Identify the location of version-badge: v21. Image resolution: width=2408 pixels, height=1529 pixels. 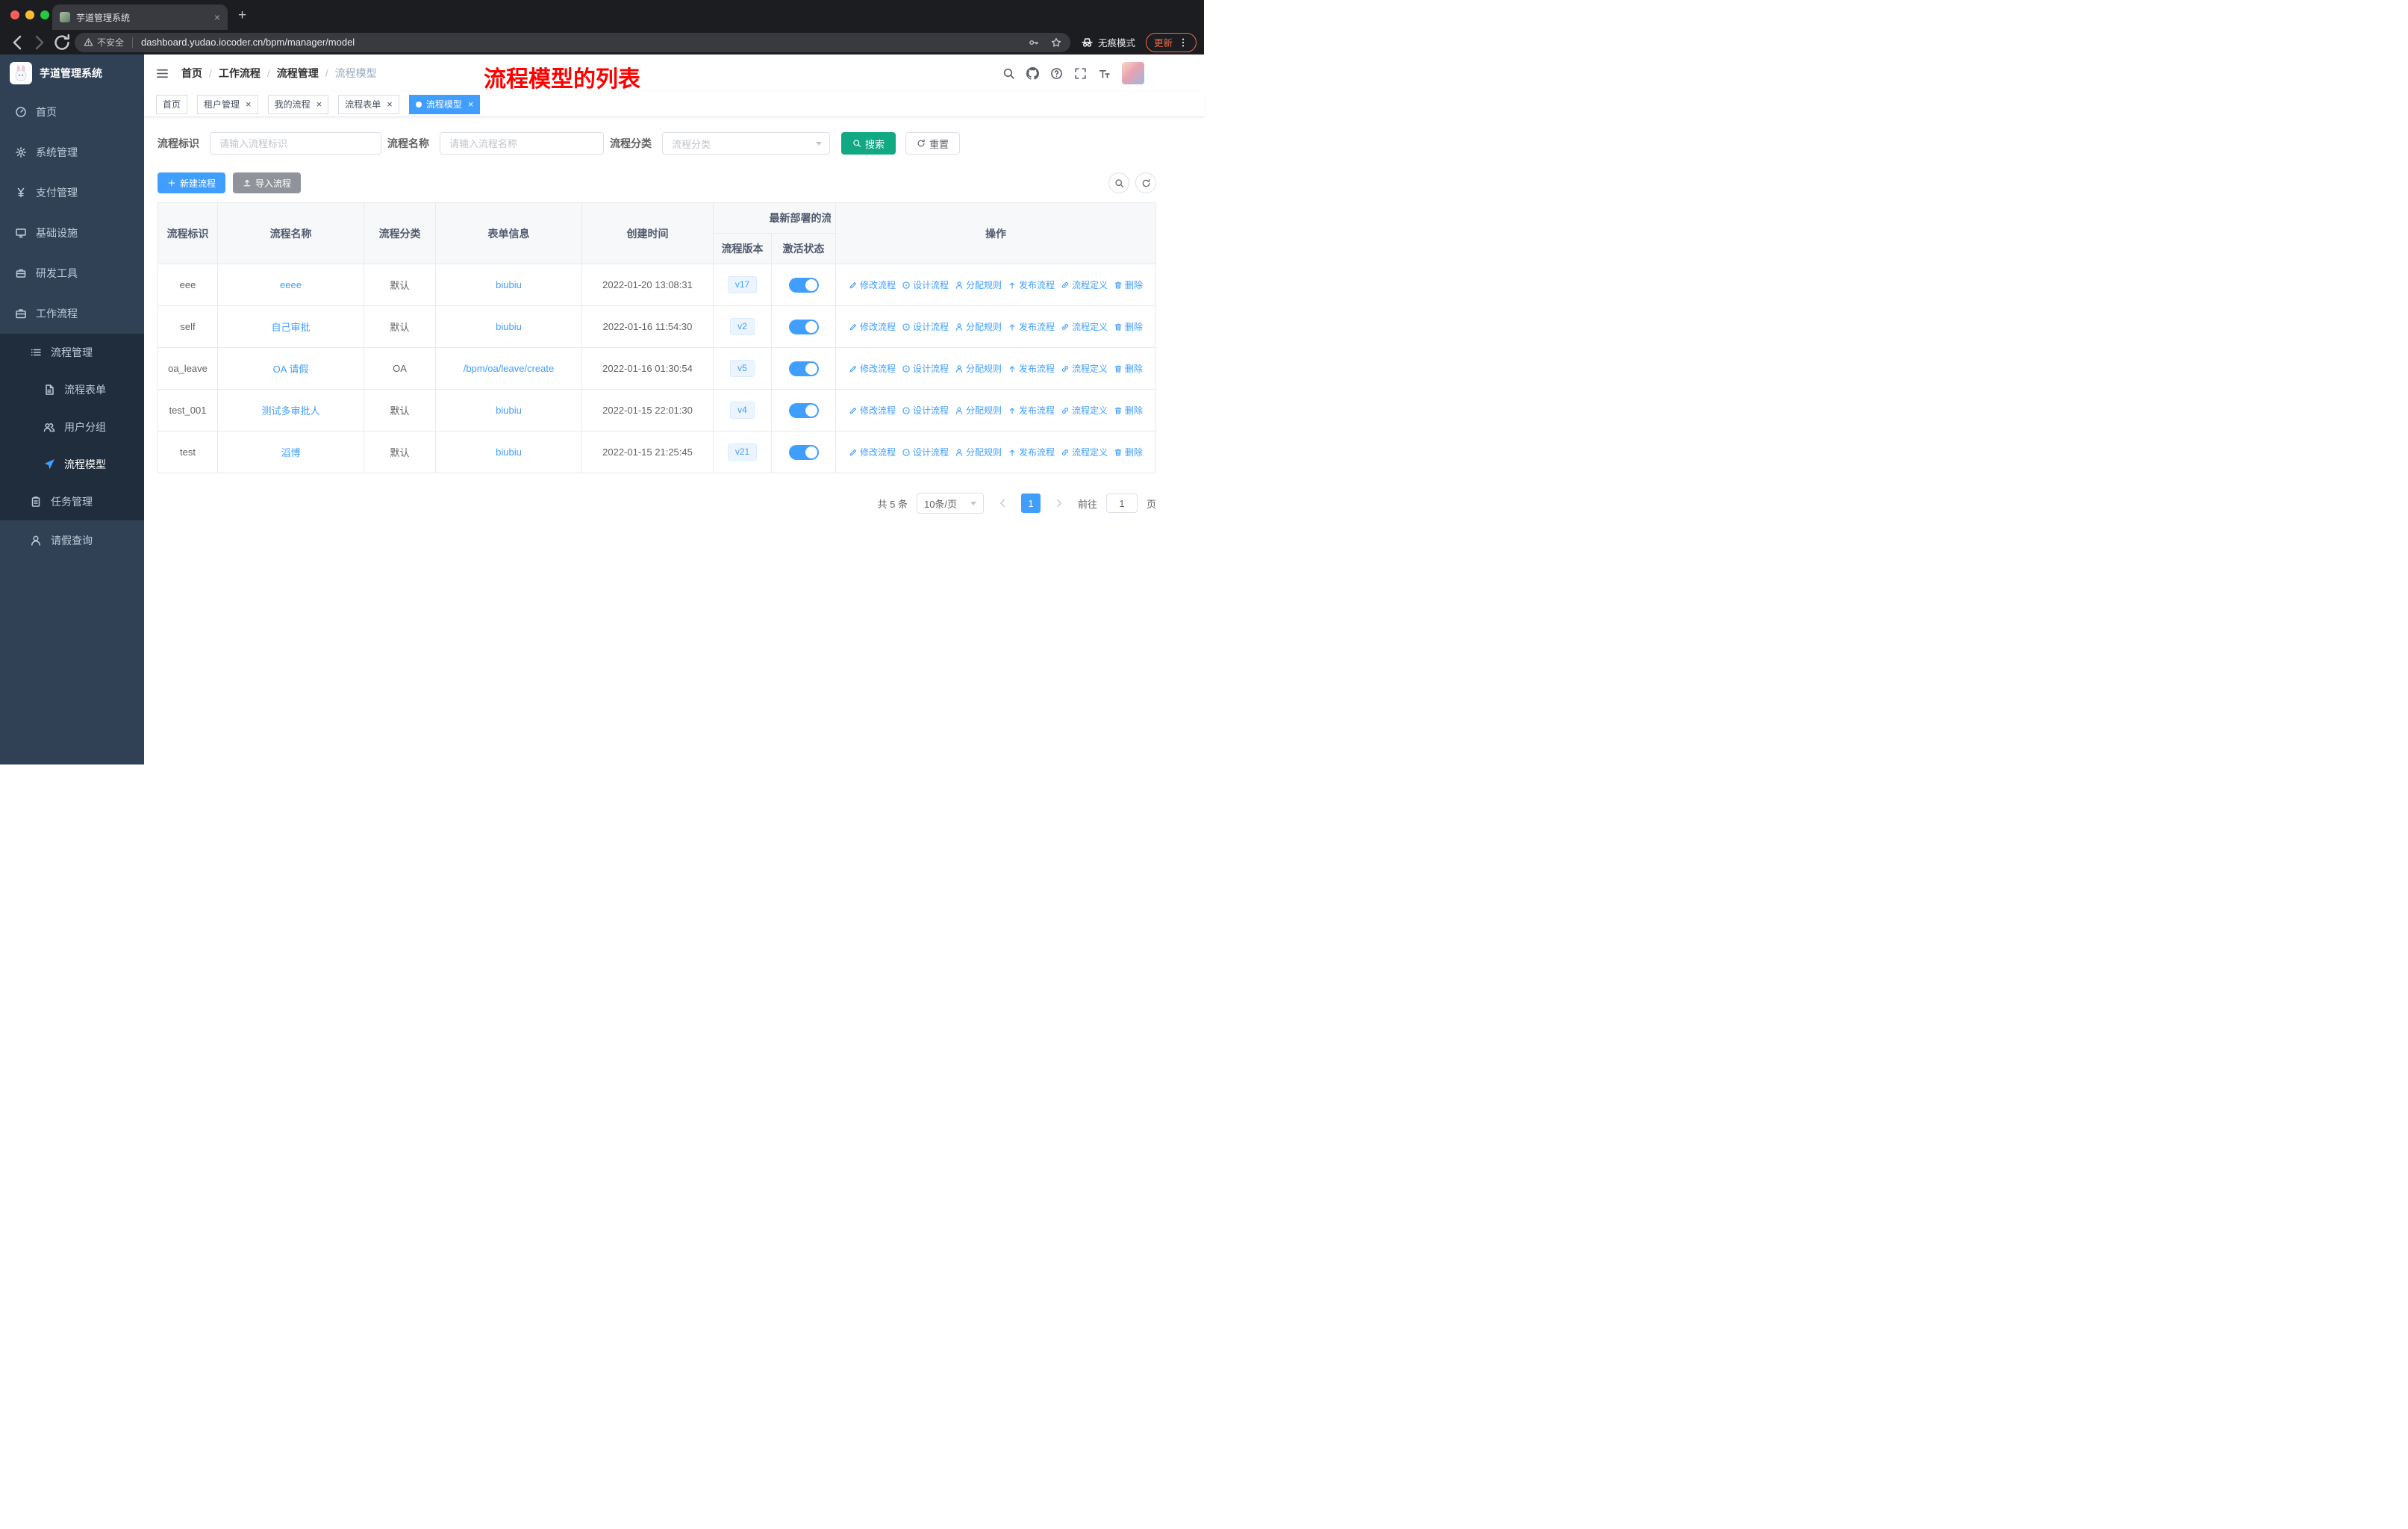
(742, 452).